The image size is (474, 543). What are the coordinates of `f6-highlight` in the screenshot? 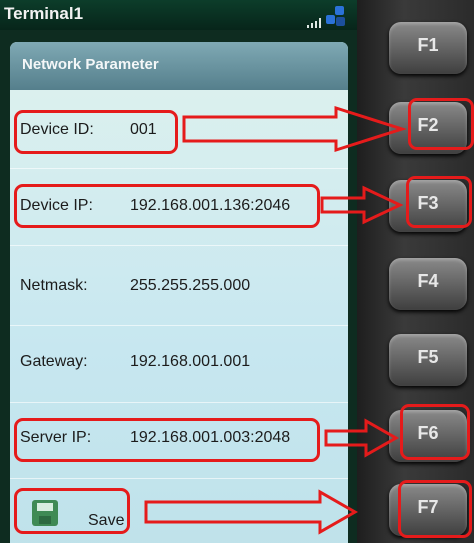 It's located at (435, 432).